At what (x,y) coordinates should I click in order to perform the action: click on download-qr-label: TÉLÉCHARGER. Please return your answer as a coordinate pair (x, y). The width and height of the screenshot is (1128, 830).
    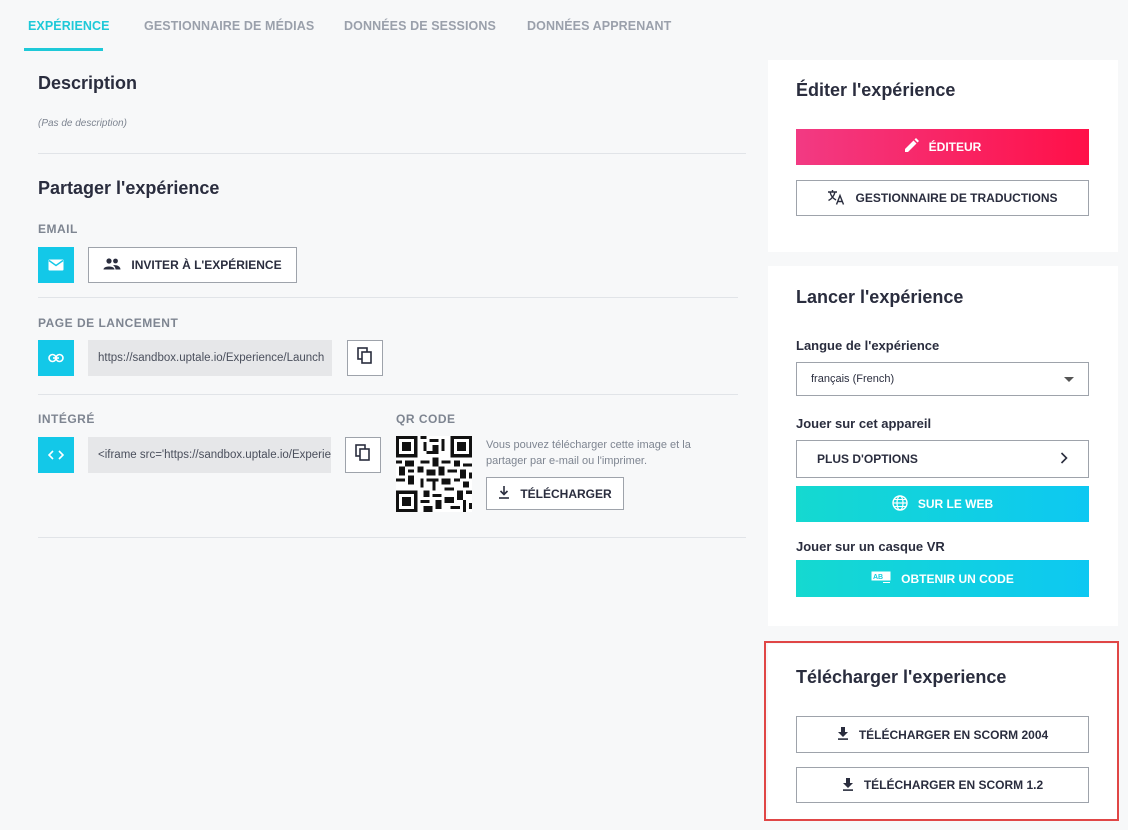
    Looking at the image, I should click on (566, 493).